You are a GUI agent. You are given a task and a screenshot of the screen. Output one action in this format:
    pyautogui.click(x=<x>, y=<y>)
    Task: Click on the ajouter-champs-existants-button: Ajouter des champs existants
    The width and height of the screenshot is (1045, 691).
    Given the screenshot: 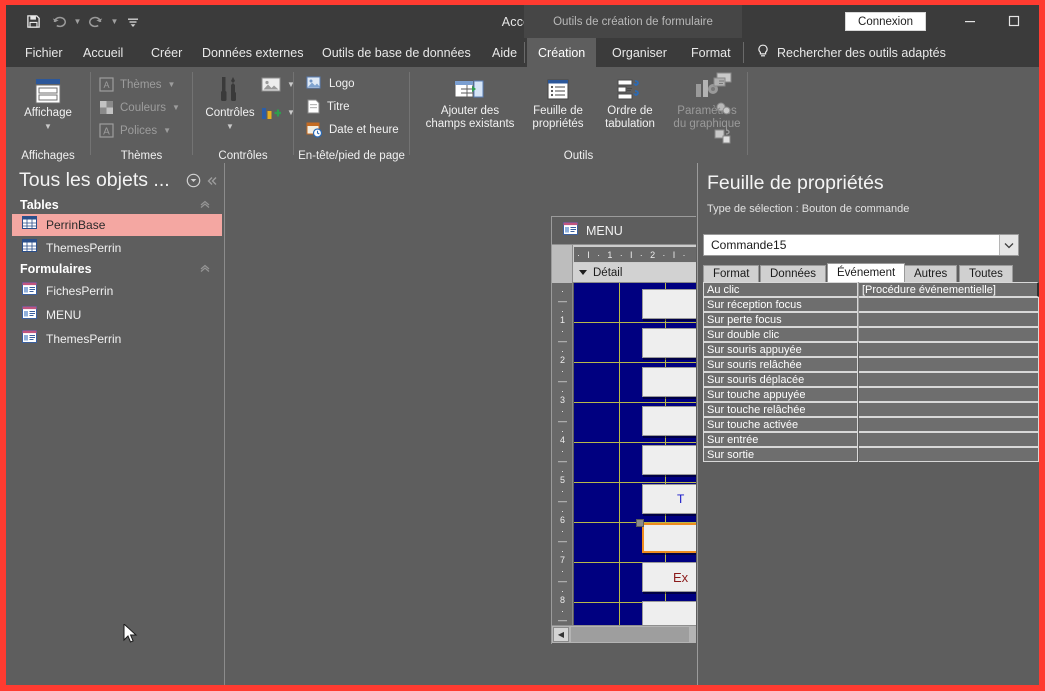 What is the action you would take?
    pyautogui.click(x=470, y=104)
    